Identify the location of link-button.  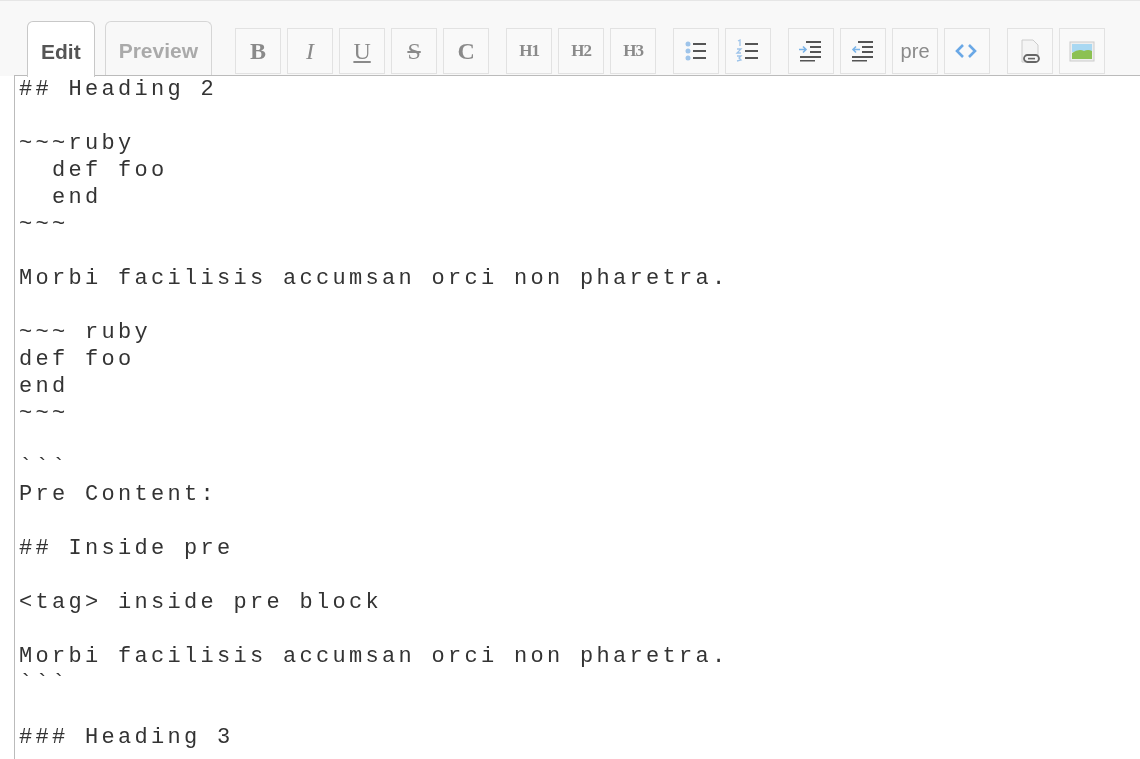
(1030, 51).